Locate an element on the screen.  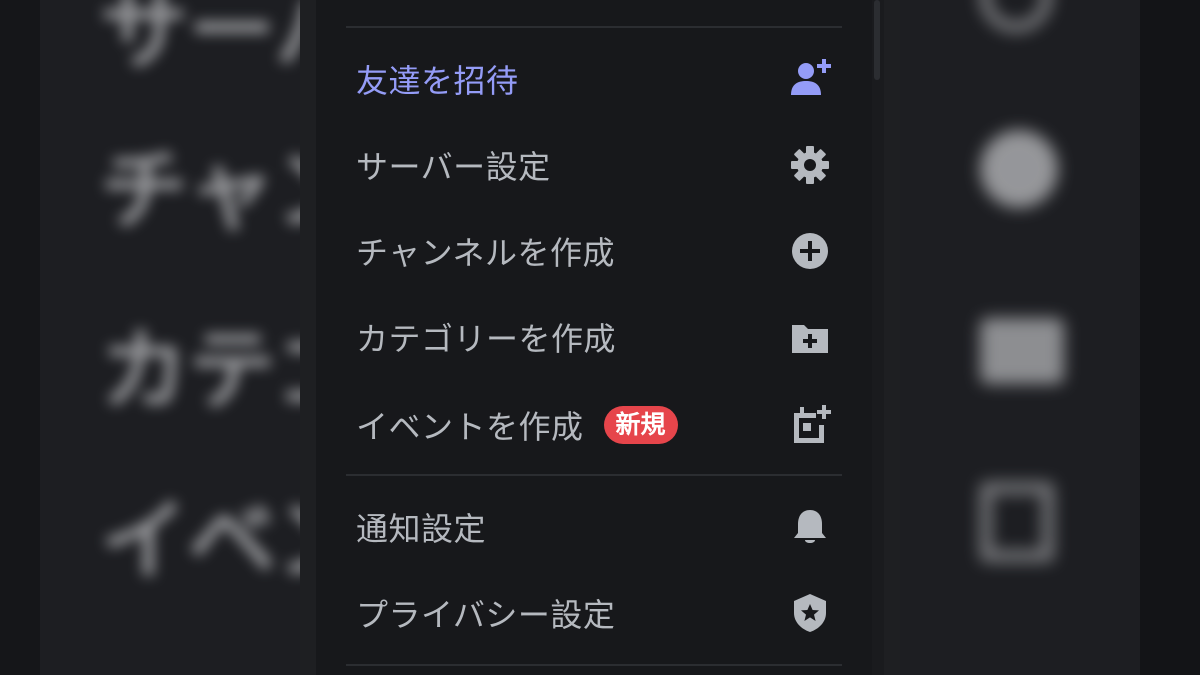
calendar-plus-icon is located at coordinates (810, 425).